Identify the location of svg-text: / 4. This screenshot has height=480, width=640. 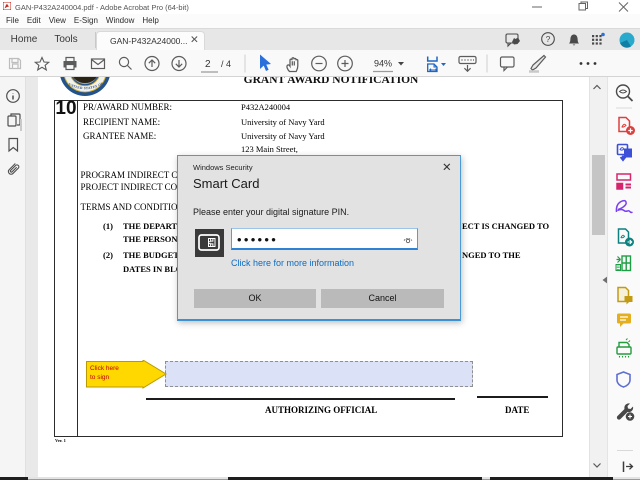
(226, 64).